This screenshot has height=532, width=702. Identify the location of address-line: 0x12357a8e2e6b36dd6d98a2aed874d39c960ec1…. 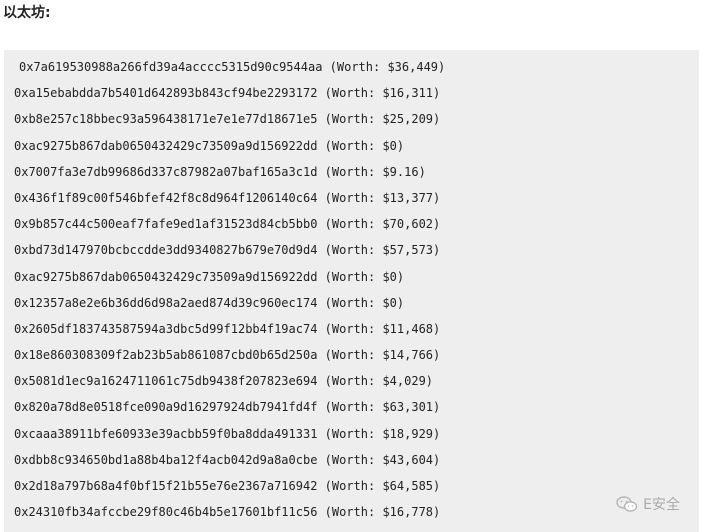
(209, 302).